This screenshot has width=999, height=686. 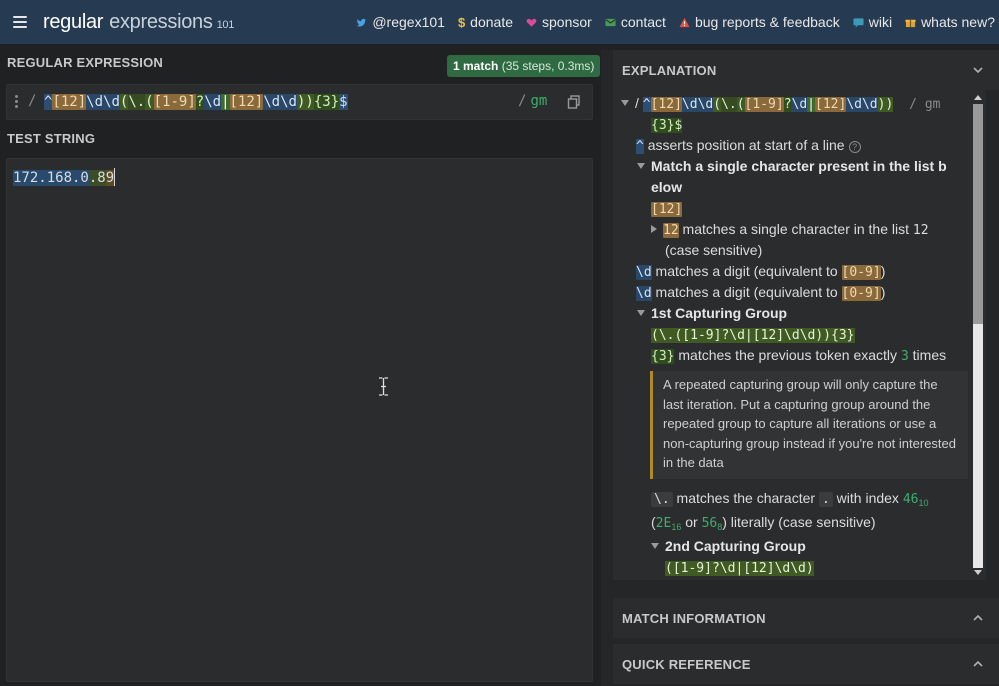 I want to click on tree-dot-cont: (2E16 or 568) literally (case sensitive), so click(x=763, y=523).